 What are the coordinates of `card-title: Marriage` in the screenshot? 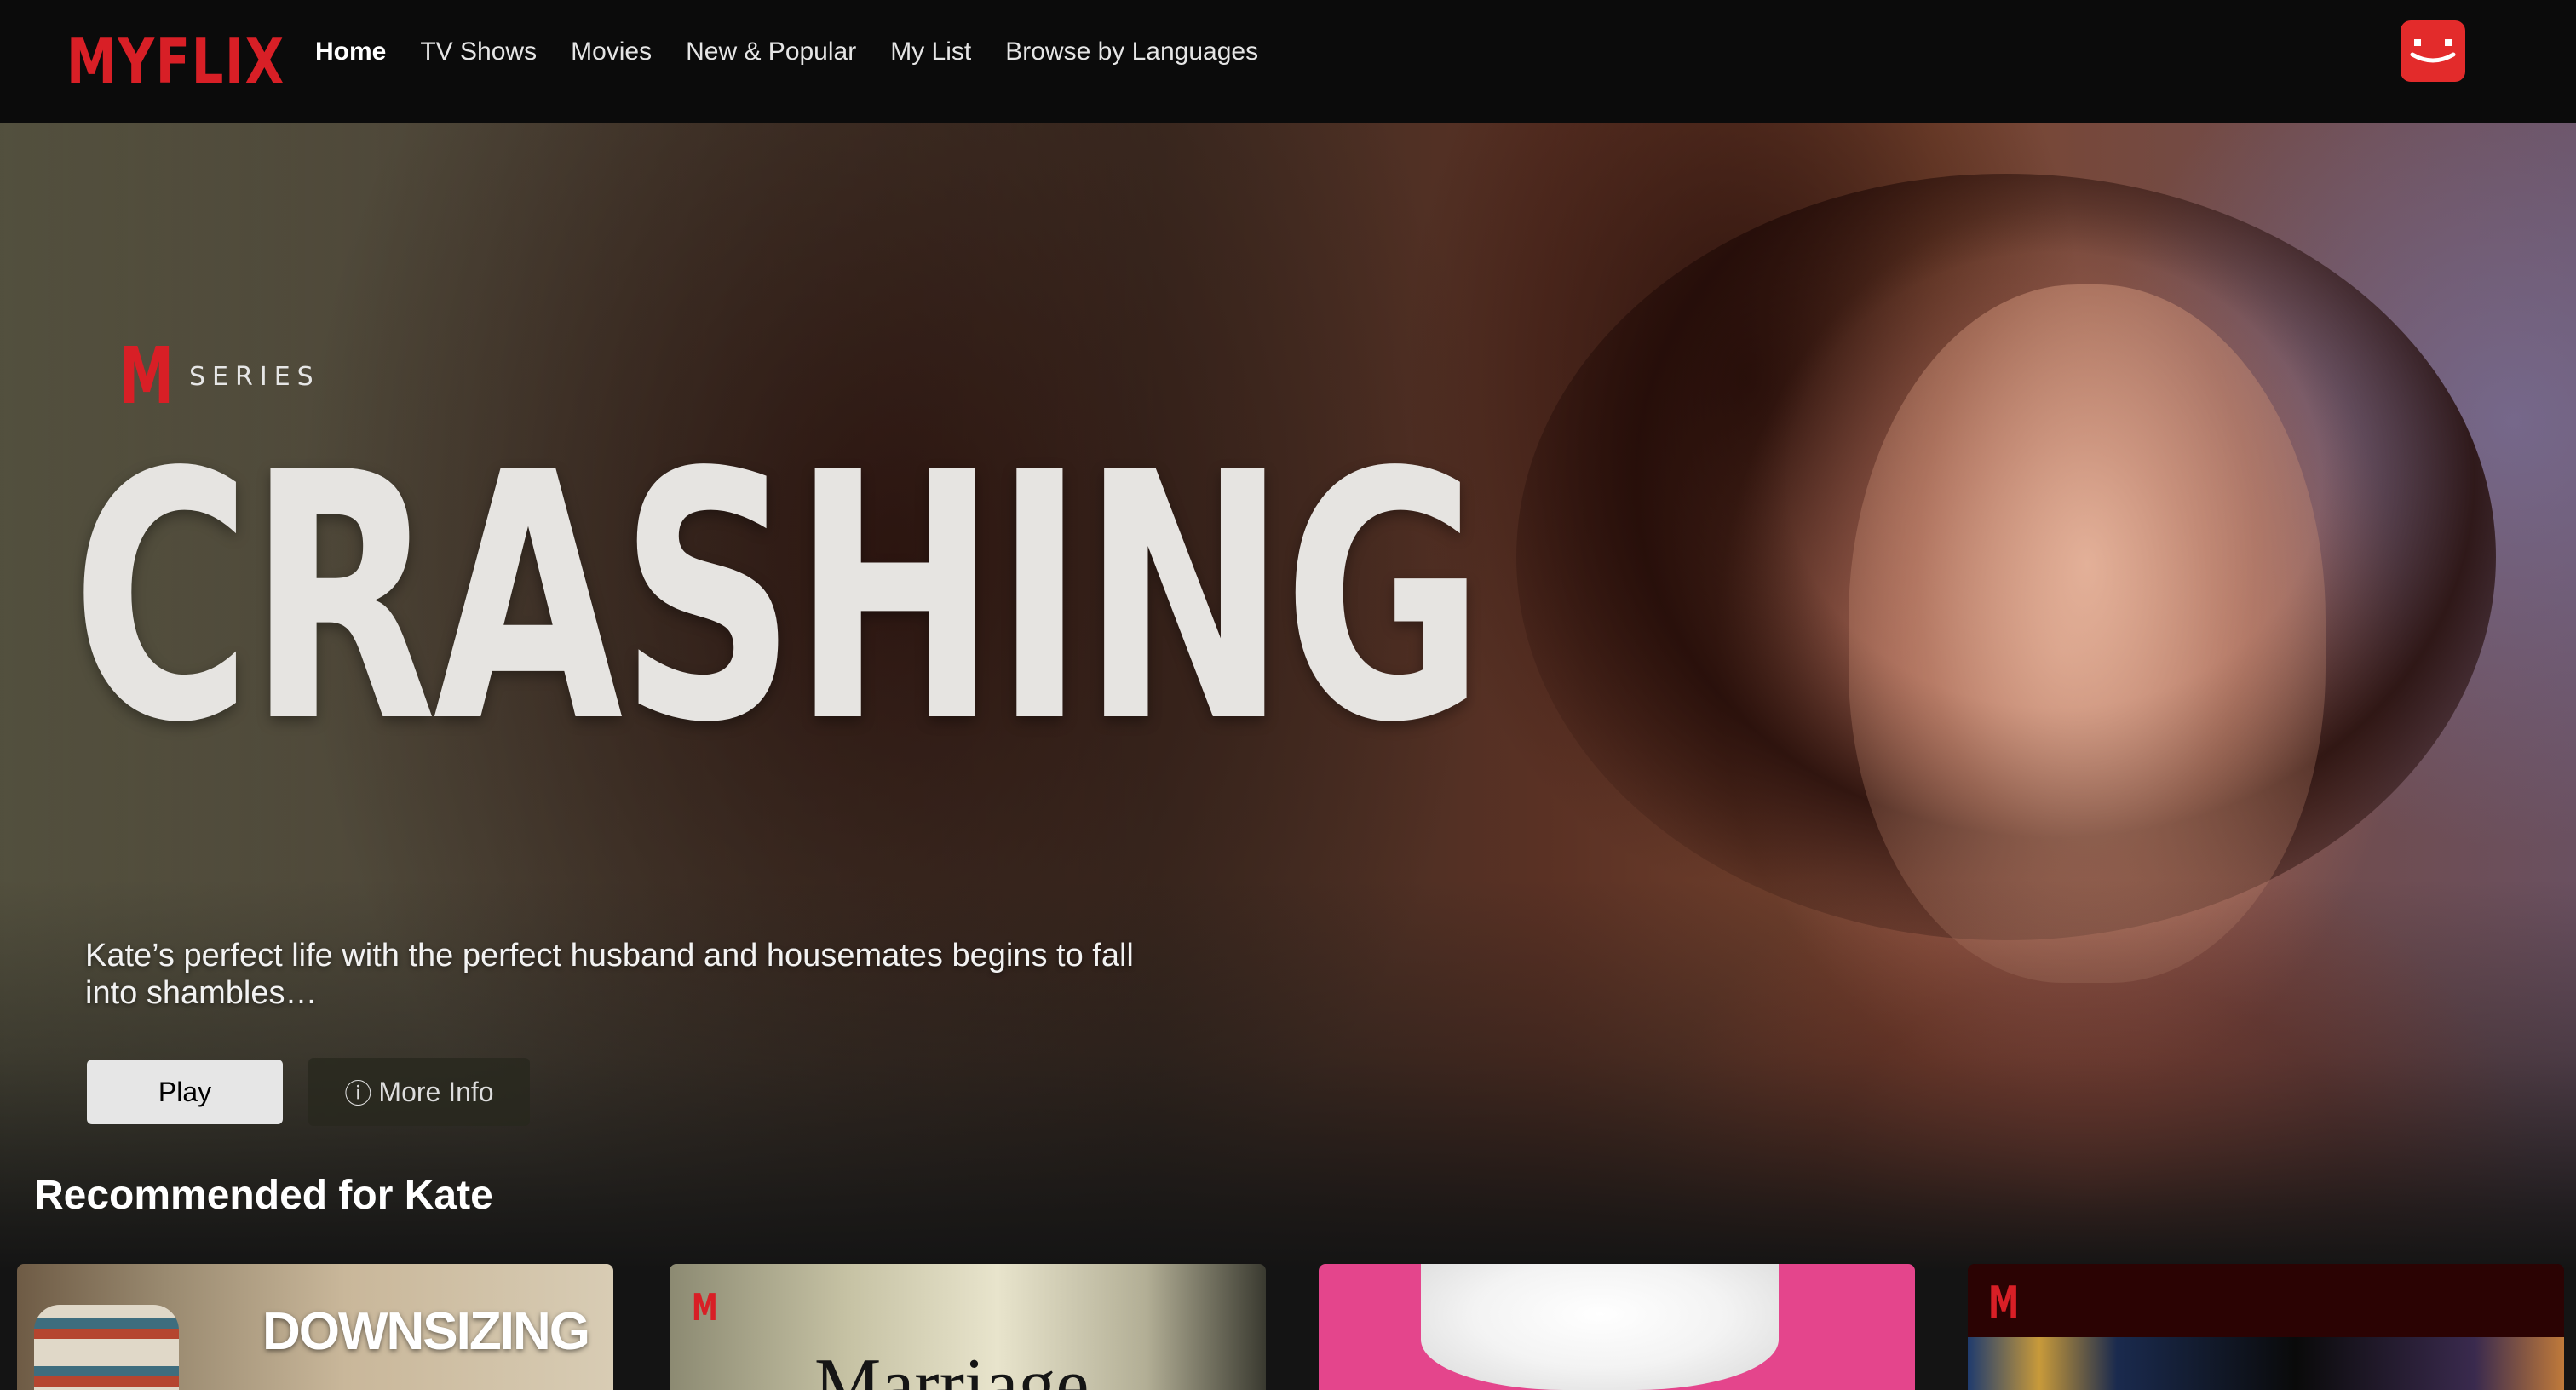 It's located at (952, 1367).